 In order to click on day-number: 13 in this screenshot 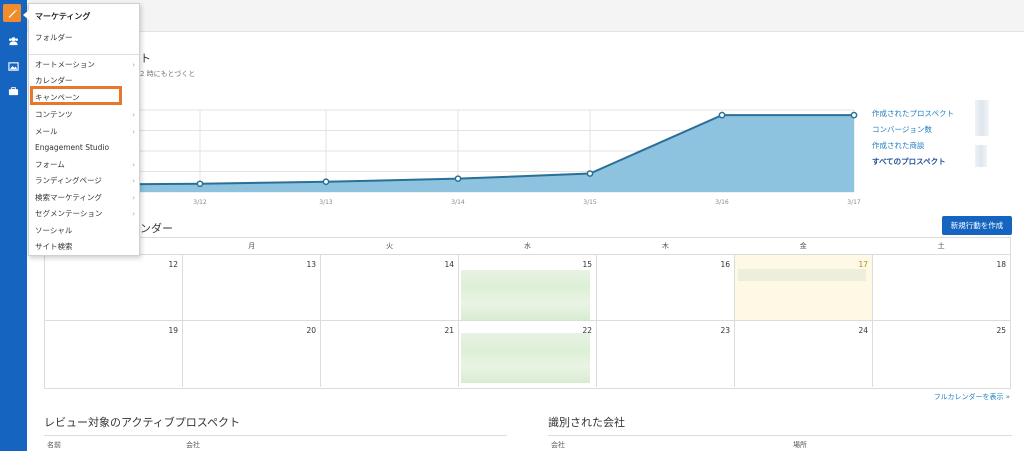, I will do `click(311, 264)`.